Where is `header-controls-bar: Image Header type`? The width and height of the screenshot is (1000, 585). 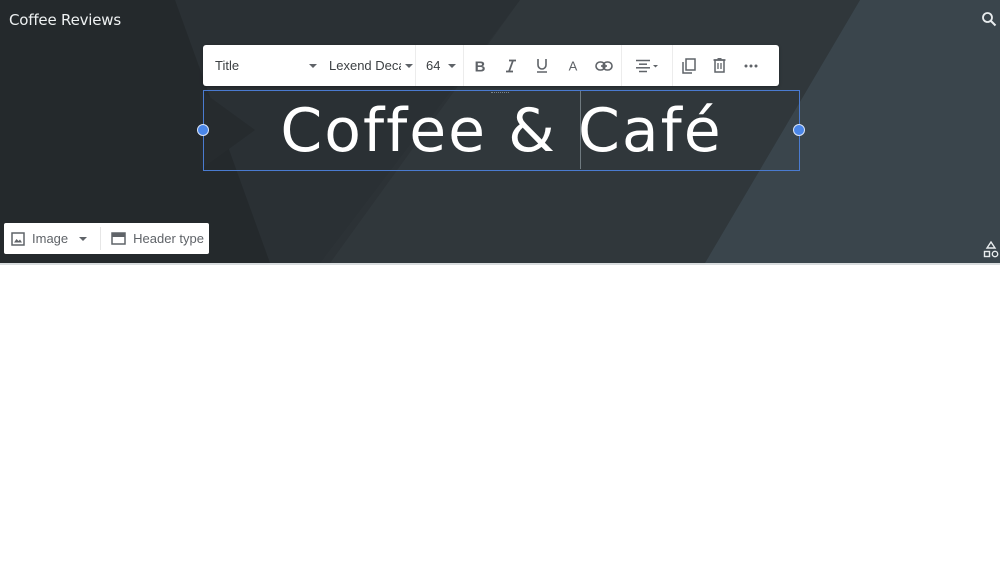 header-controls-bar: Image Header type is located at coordinates (106, 238).